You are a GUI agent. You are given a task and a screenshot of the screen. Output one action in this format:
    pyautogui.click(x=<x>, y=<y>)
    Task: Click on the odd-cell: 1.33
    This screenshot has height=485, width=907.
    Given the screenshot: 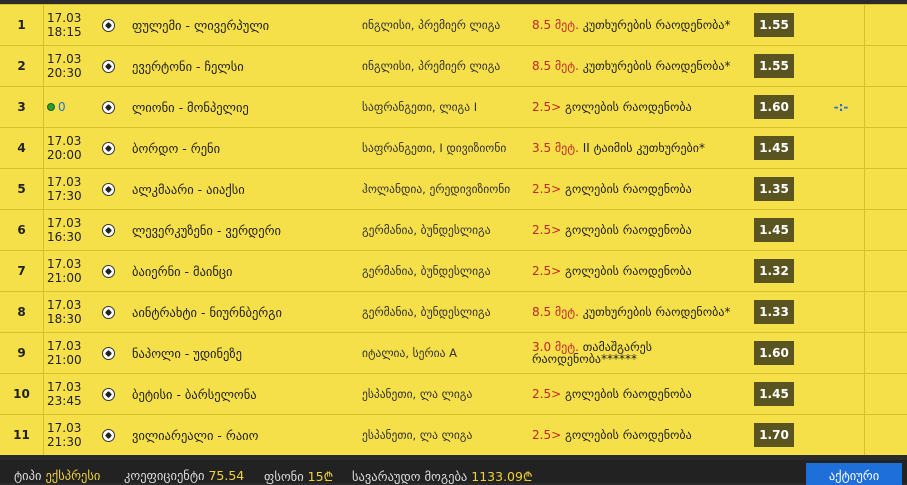 What is the action you would take?
    pyautogui.click(x=774, y=312)
    